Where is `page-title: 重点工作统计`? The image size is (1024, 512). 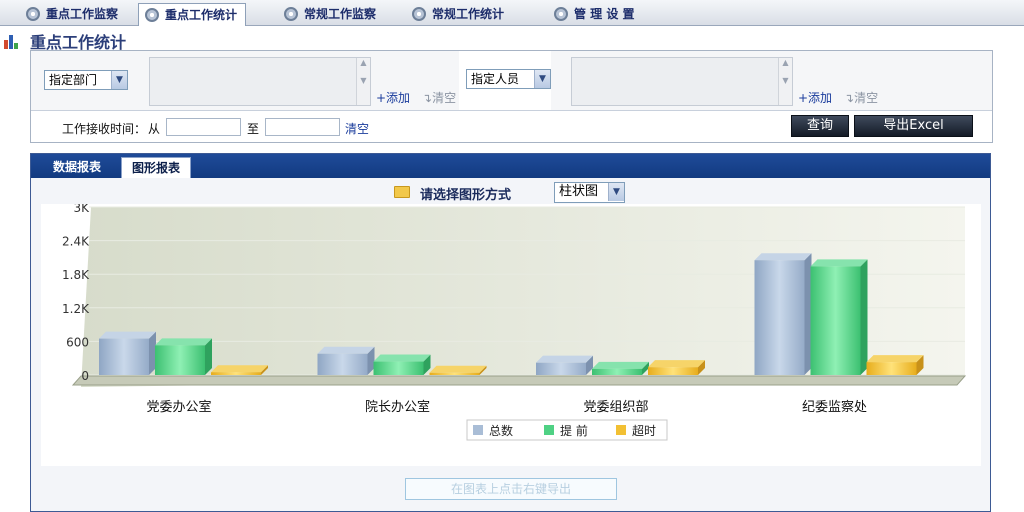
page-title: 重点工作统计 is located at coordinates (65, 40).